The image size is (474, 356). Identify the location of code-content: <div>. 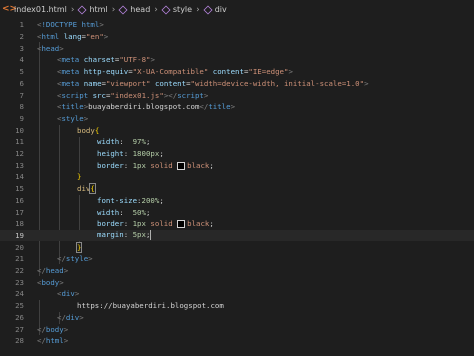
(68, 294).